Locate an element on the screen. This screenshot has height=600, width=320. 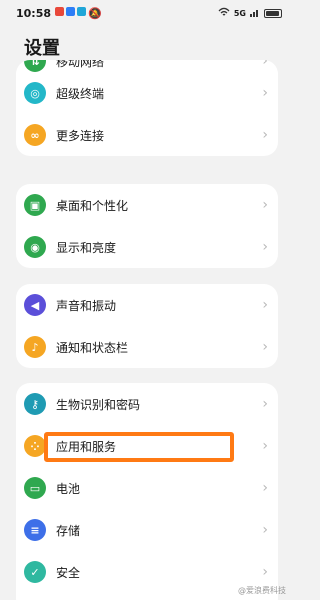
settings-group-sound: ◀ 声音和振动 › ♪ 通知和状态栏 › is located at coordinates (147, 326).